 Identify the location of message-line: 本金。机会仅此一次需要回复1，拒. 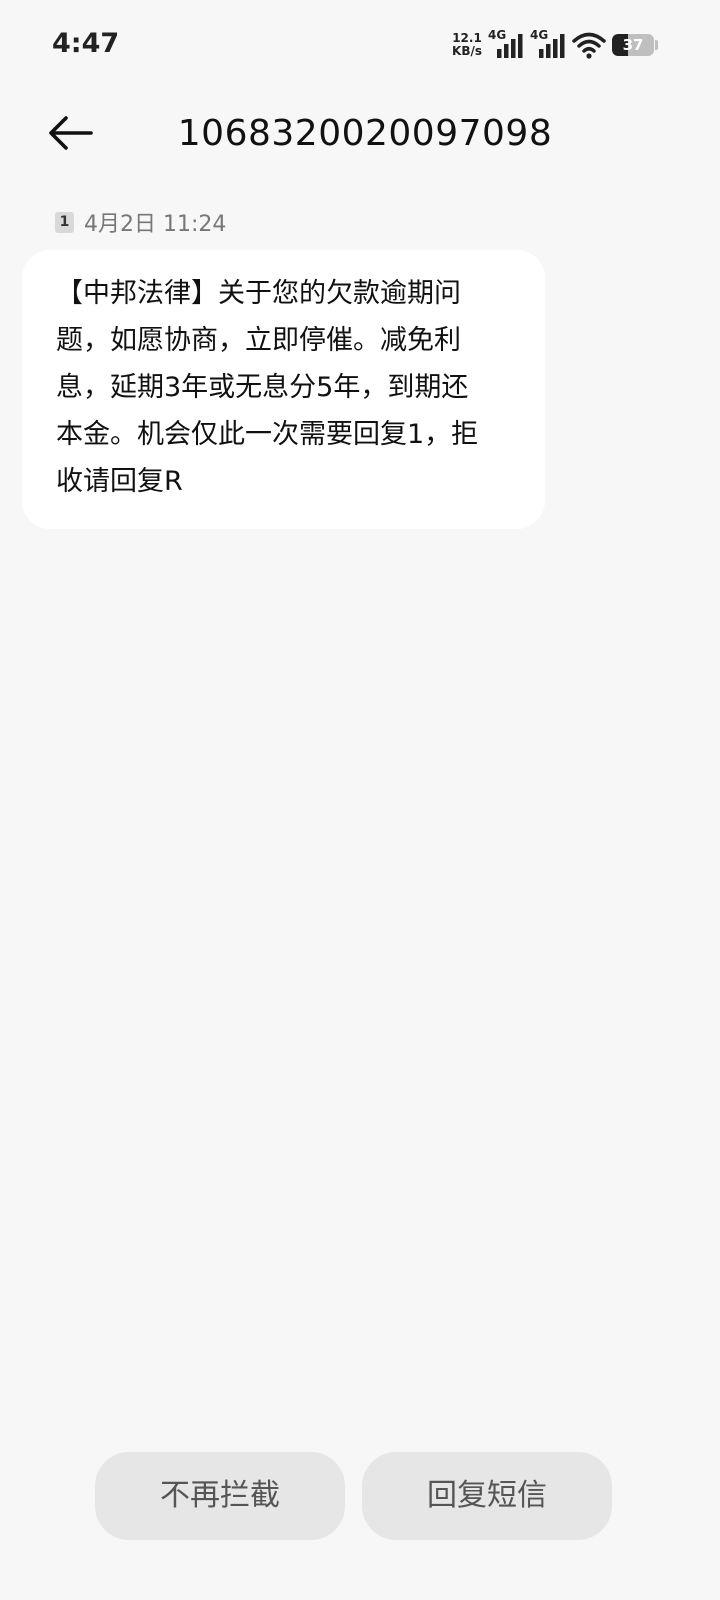
(267, 434).